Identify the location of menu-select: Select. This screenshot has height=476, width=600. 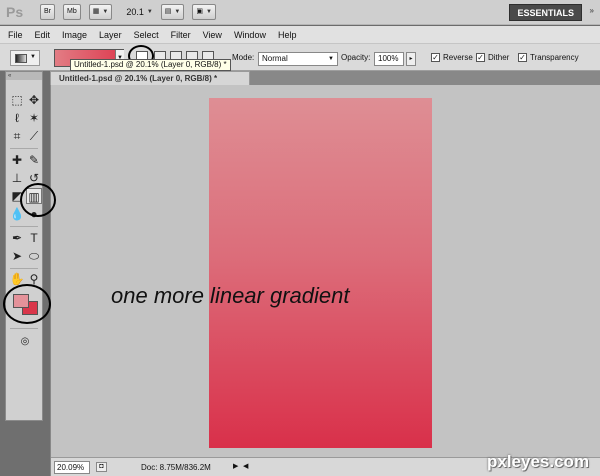
(146, 35).